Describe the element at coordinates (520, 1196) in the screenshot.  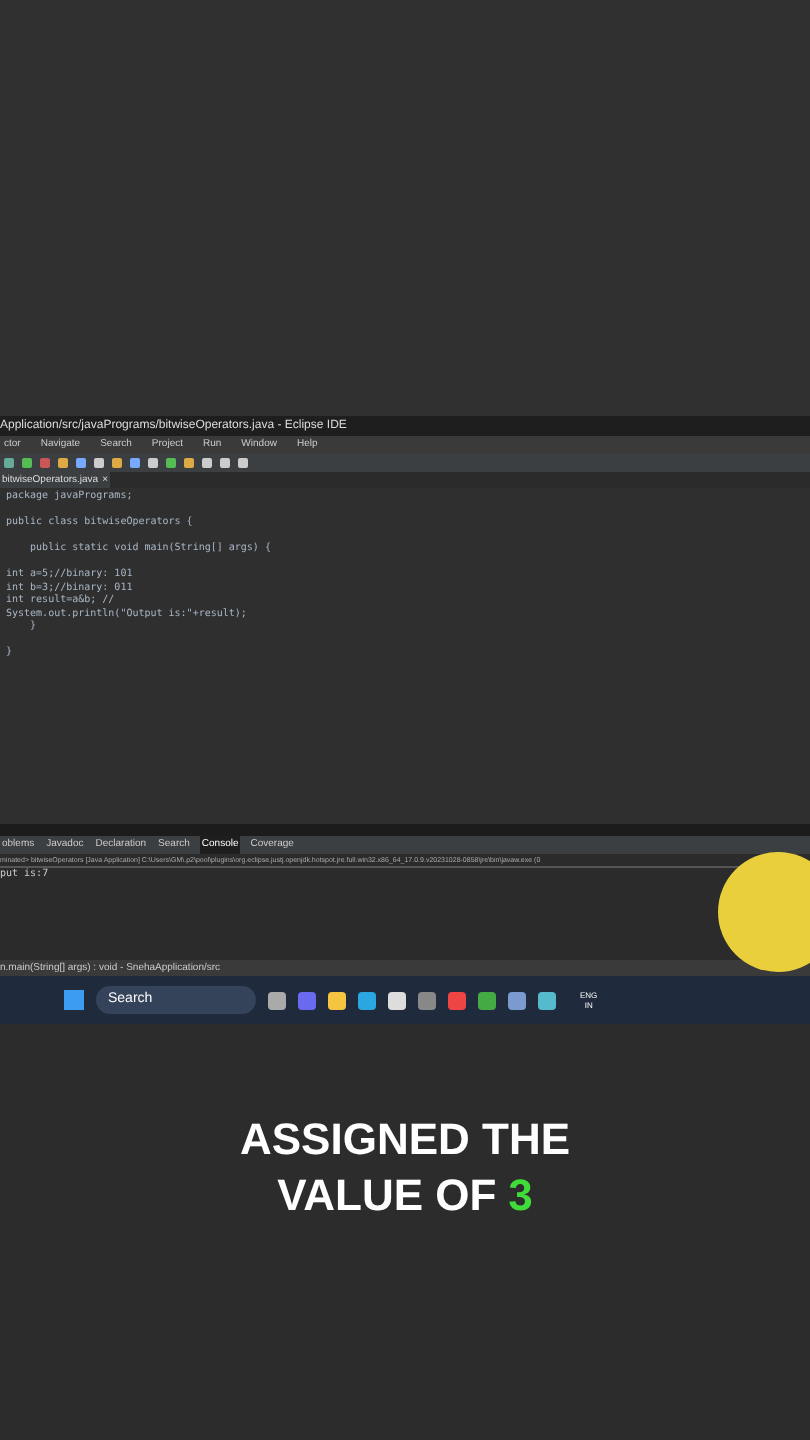
I see `caption-highlight: 3` at that location.